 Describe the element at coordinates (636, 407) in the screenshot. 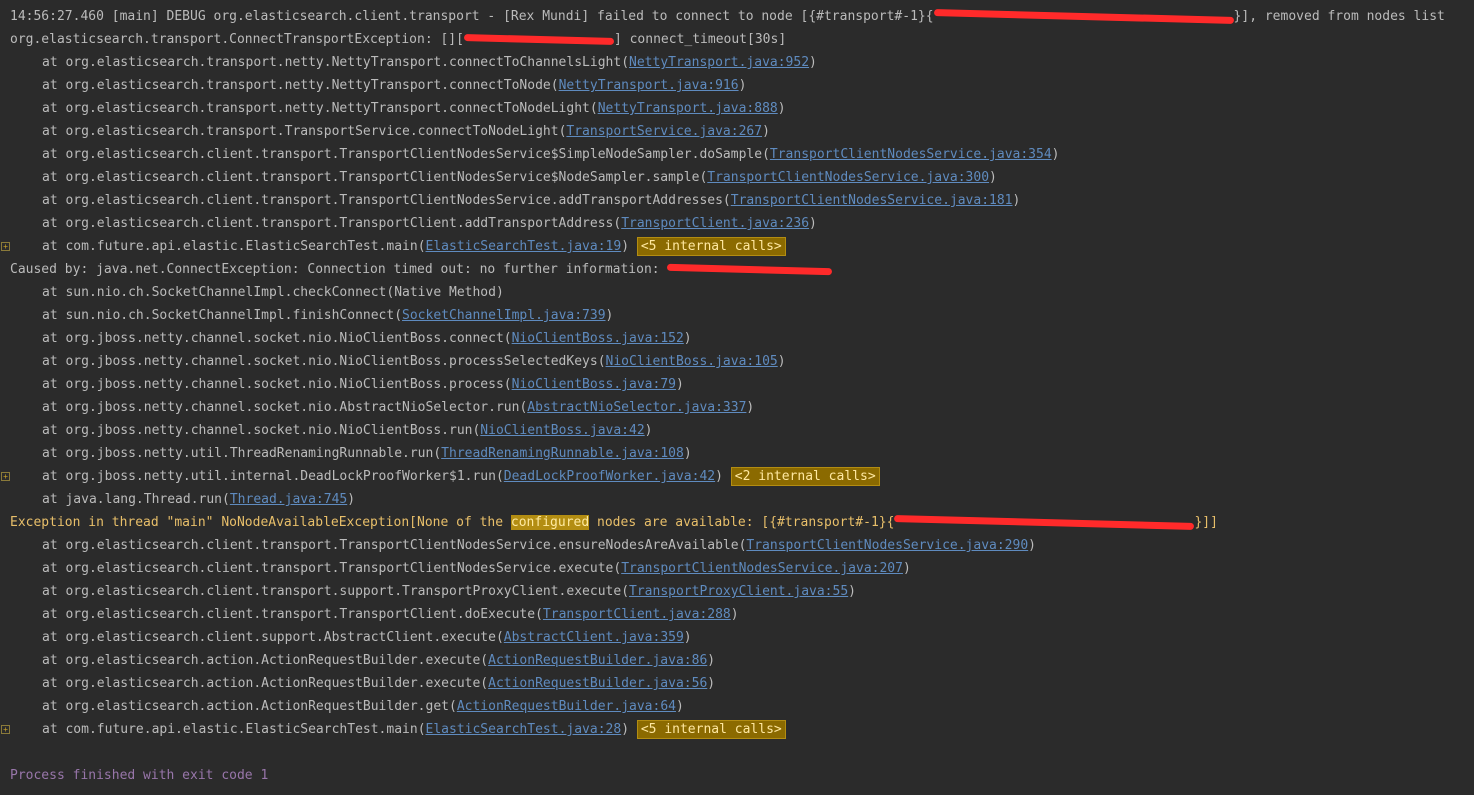

I see `source-link: AbstractNioSelector.java:337` at that location.